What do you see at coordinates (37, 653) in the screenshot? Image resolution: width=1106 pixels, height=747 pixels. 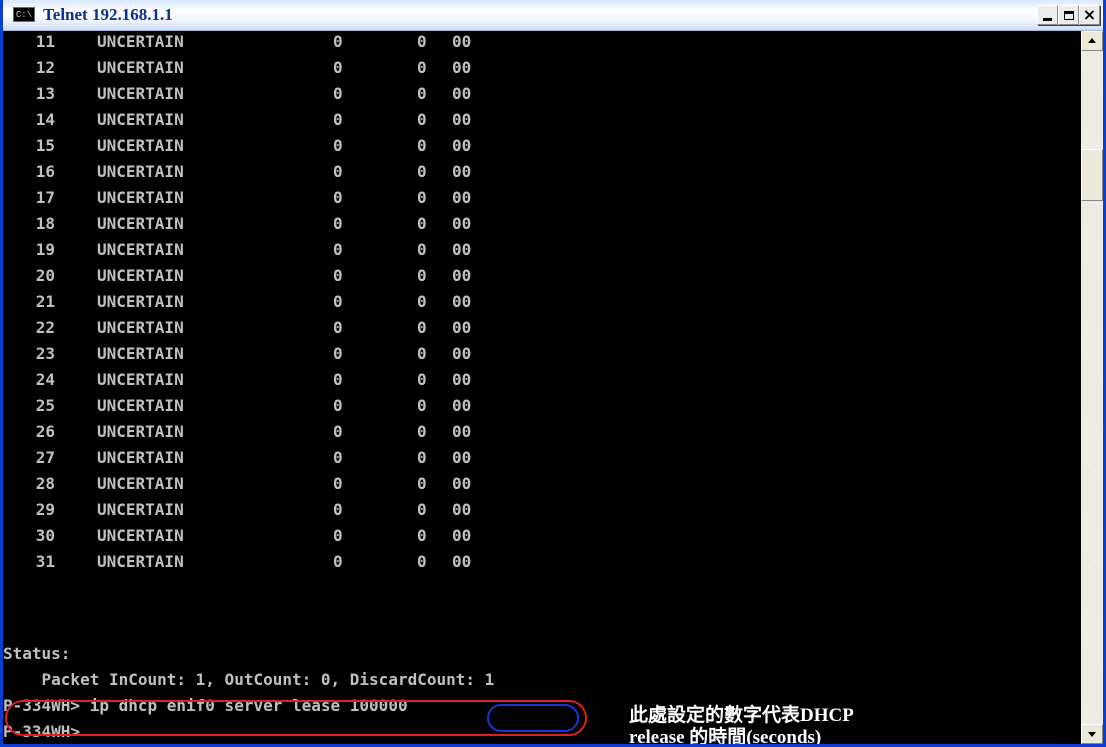 I see `status-label: Status:` at bounding box center [37, 653].